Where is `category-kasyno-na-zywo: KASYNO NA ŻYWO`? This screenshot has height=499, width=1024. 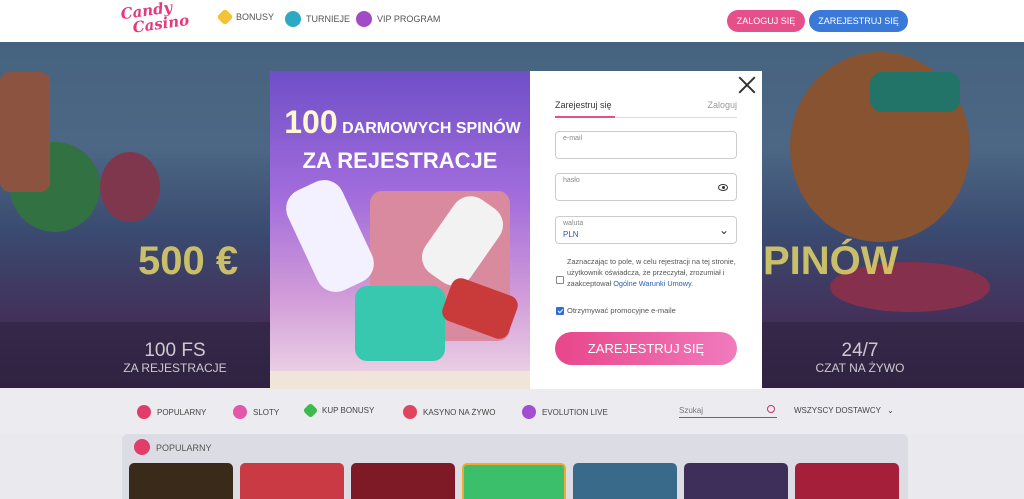
category-kasyno-na-zywo: KASYNO NA ŻYWO is located at coordinates (449, 412).